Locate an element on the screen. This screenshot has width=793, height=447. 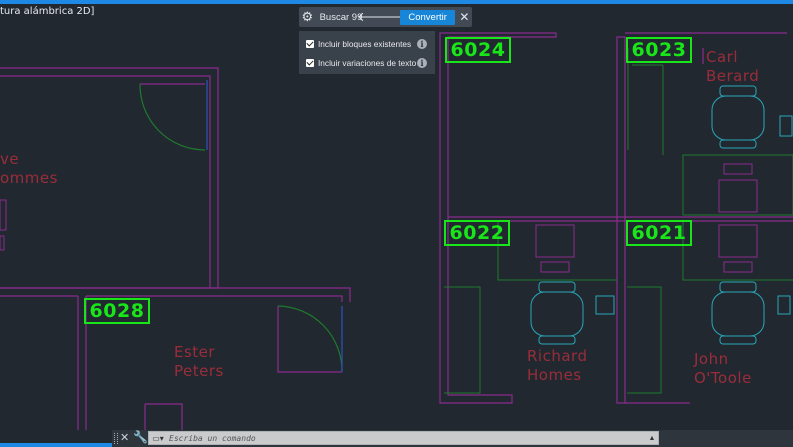
bottom-accent-bar is located at coordinates (56, 445).